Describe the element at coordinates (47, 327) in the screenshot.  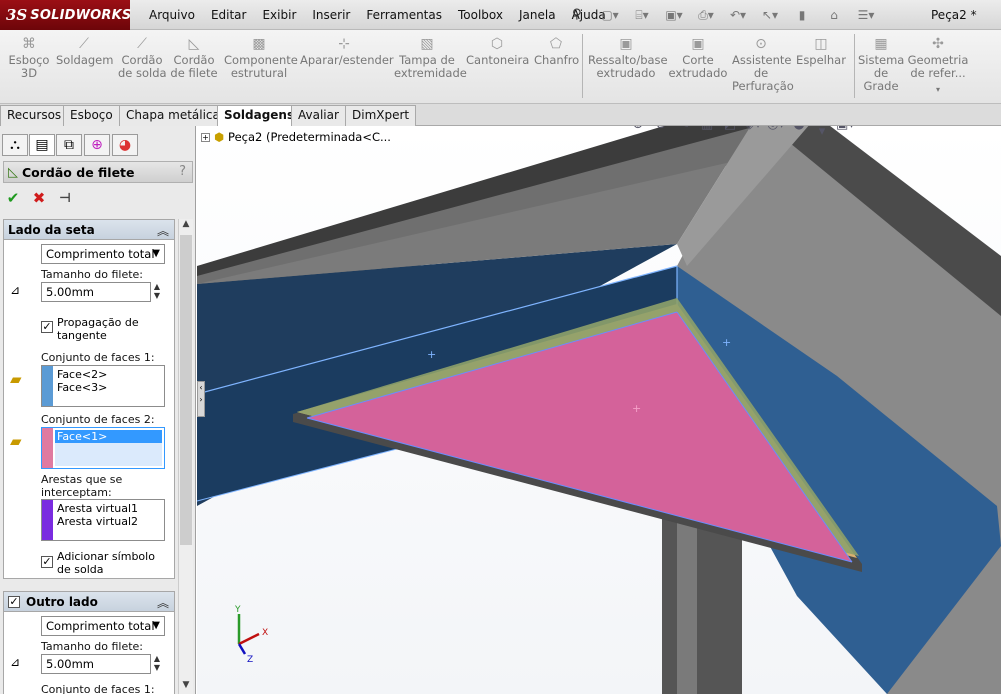
I see `tangent-propagation-checkbox: ✓` at that location.